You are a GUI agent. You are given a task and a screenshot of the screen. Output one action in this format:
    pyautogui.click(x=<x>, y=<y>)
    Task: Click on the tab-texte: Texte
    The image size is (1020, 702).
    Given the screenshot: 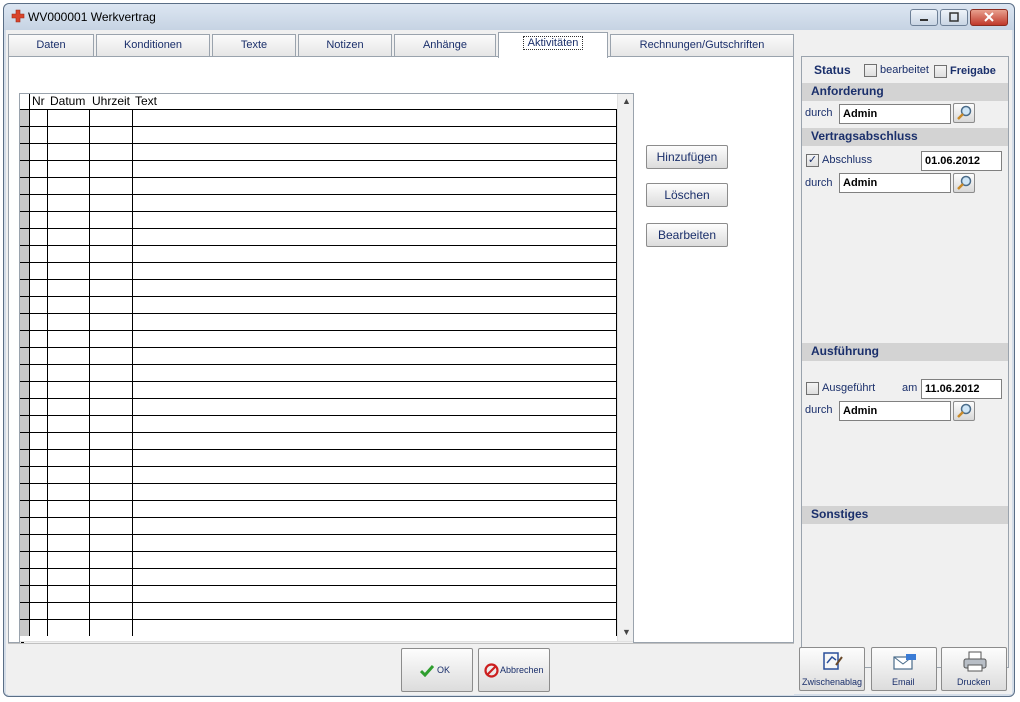 What is the action you would take?
    pyautogui.click(x=254, y=45)
    